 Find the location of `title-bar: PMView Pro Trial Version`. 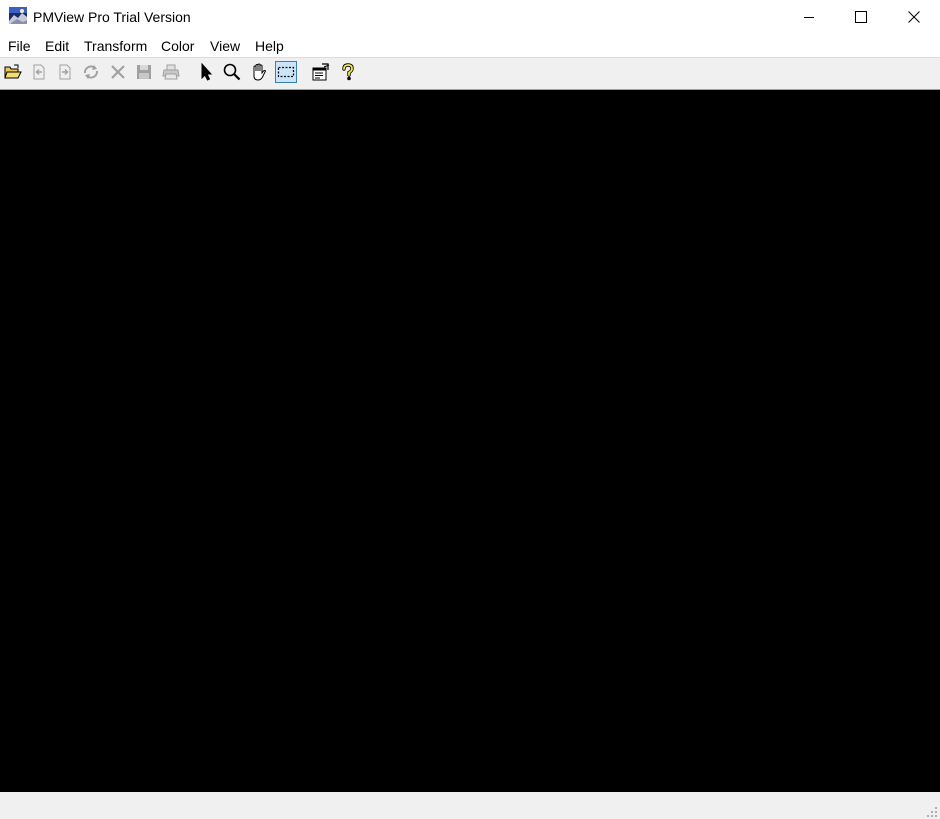

title-bar: PMView Pro Trial Version is located at coordinates (470, 16).